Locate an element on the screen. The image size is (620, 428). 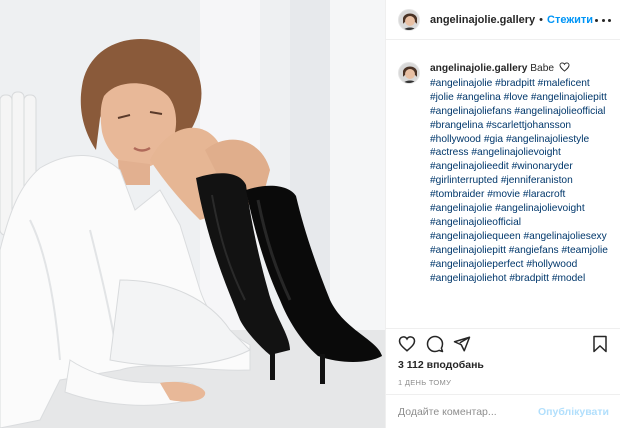
hashtag-link: #brangelina is located at coordinates (456, 125).